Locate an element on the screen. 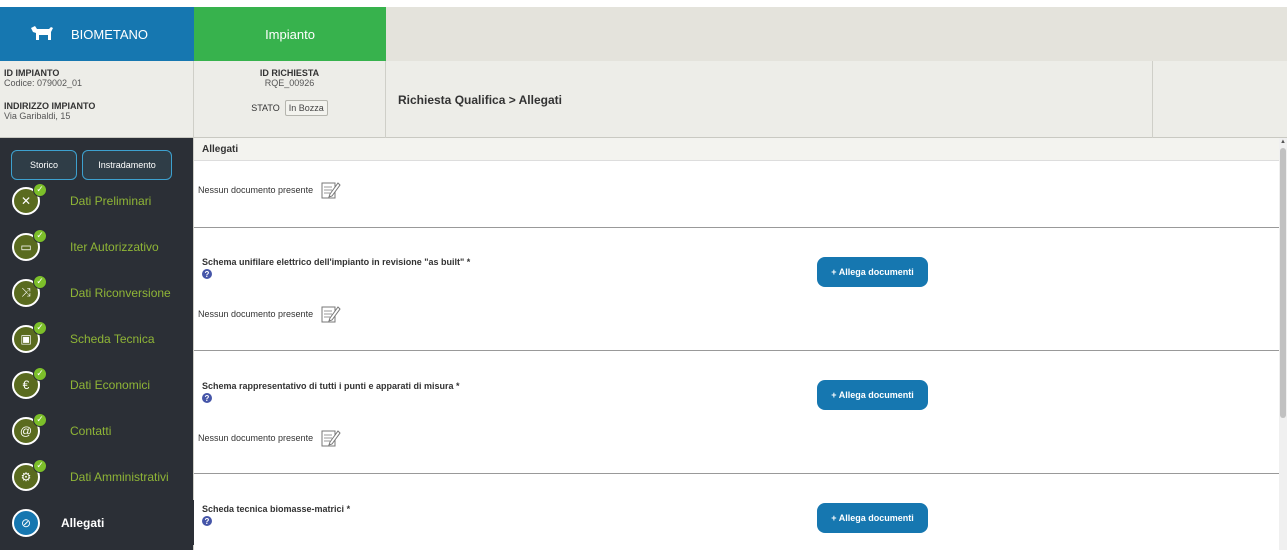  ticket-icon: ▭ ✓ is located at coordinates (29, 244).